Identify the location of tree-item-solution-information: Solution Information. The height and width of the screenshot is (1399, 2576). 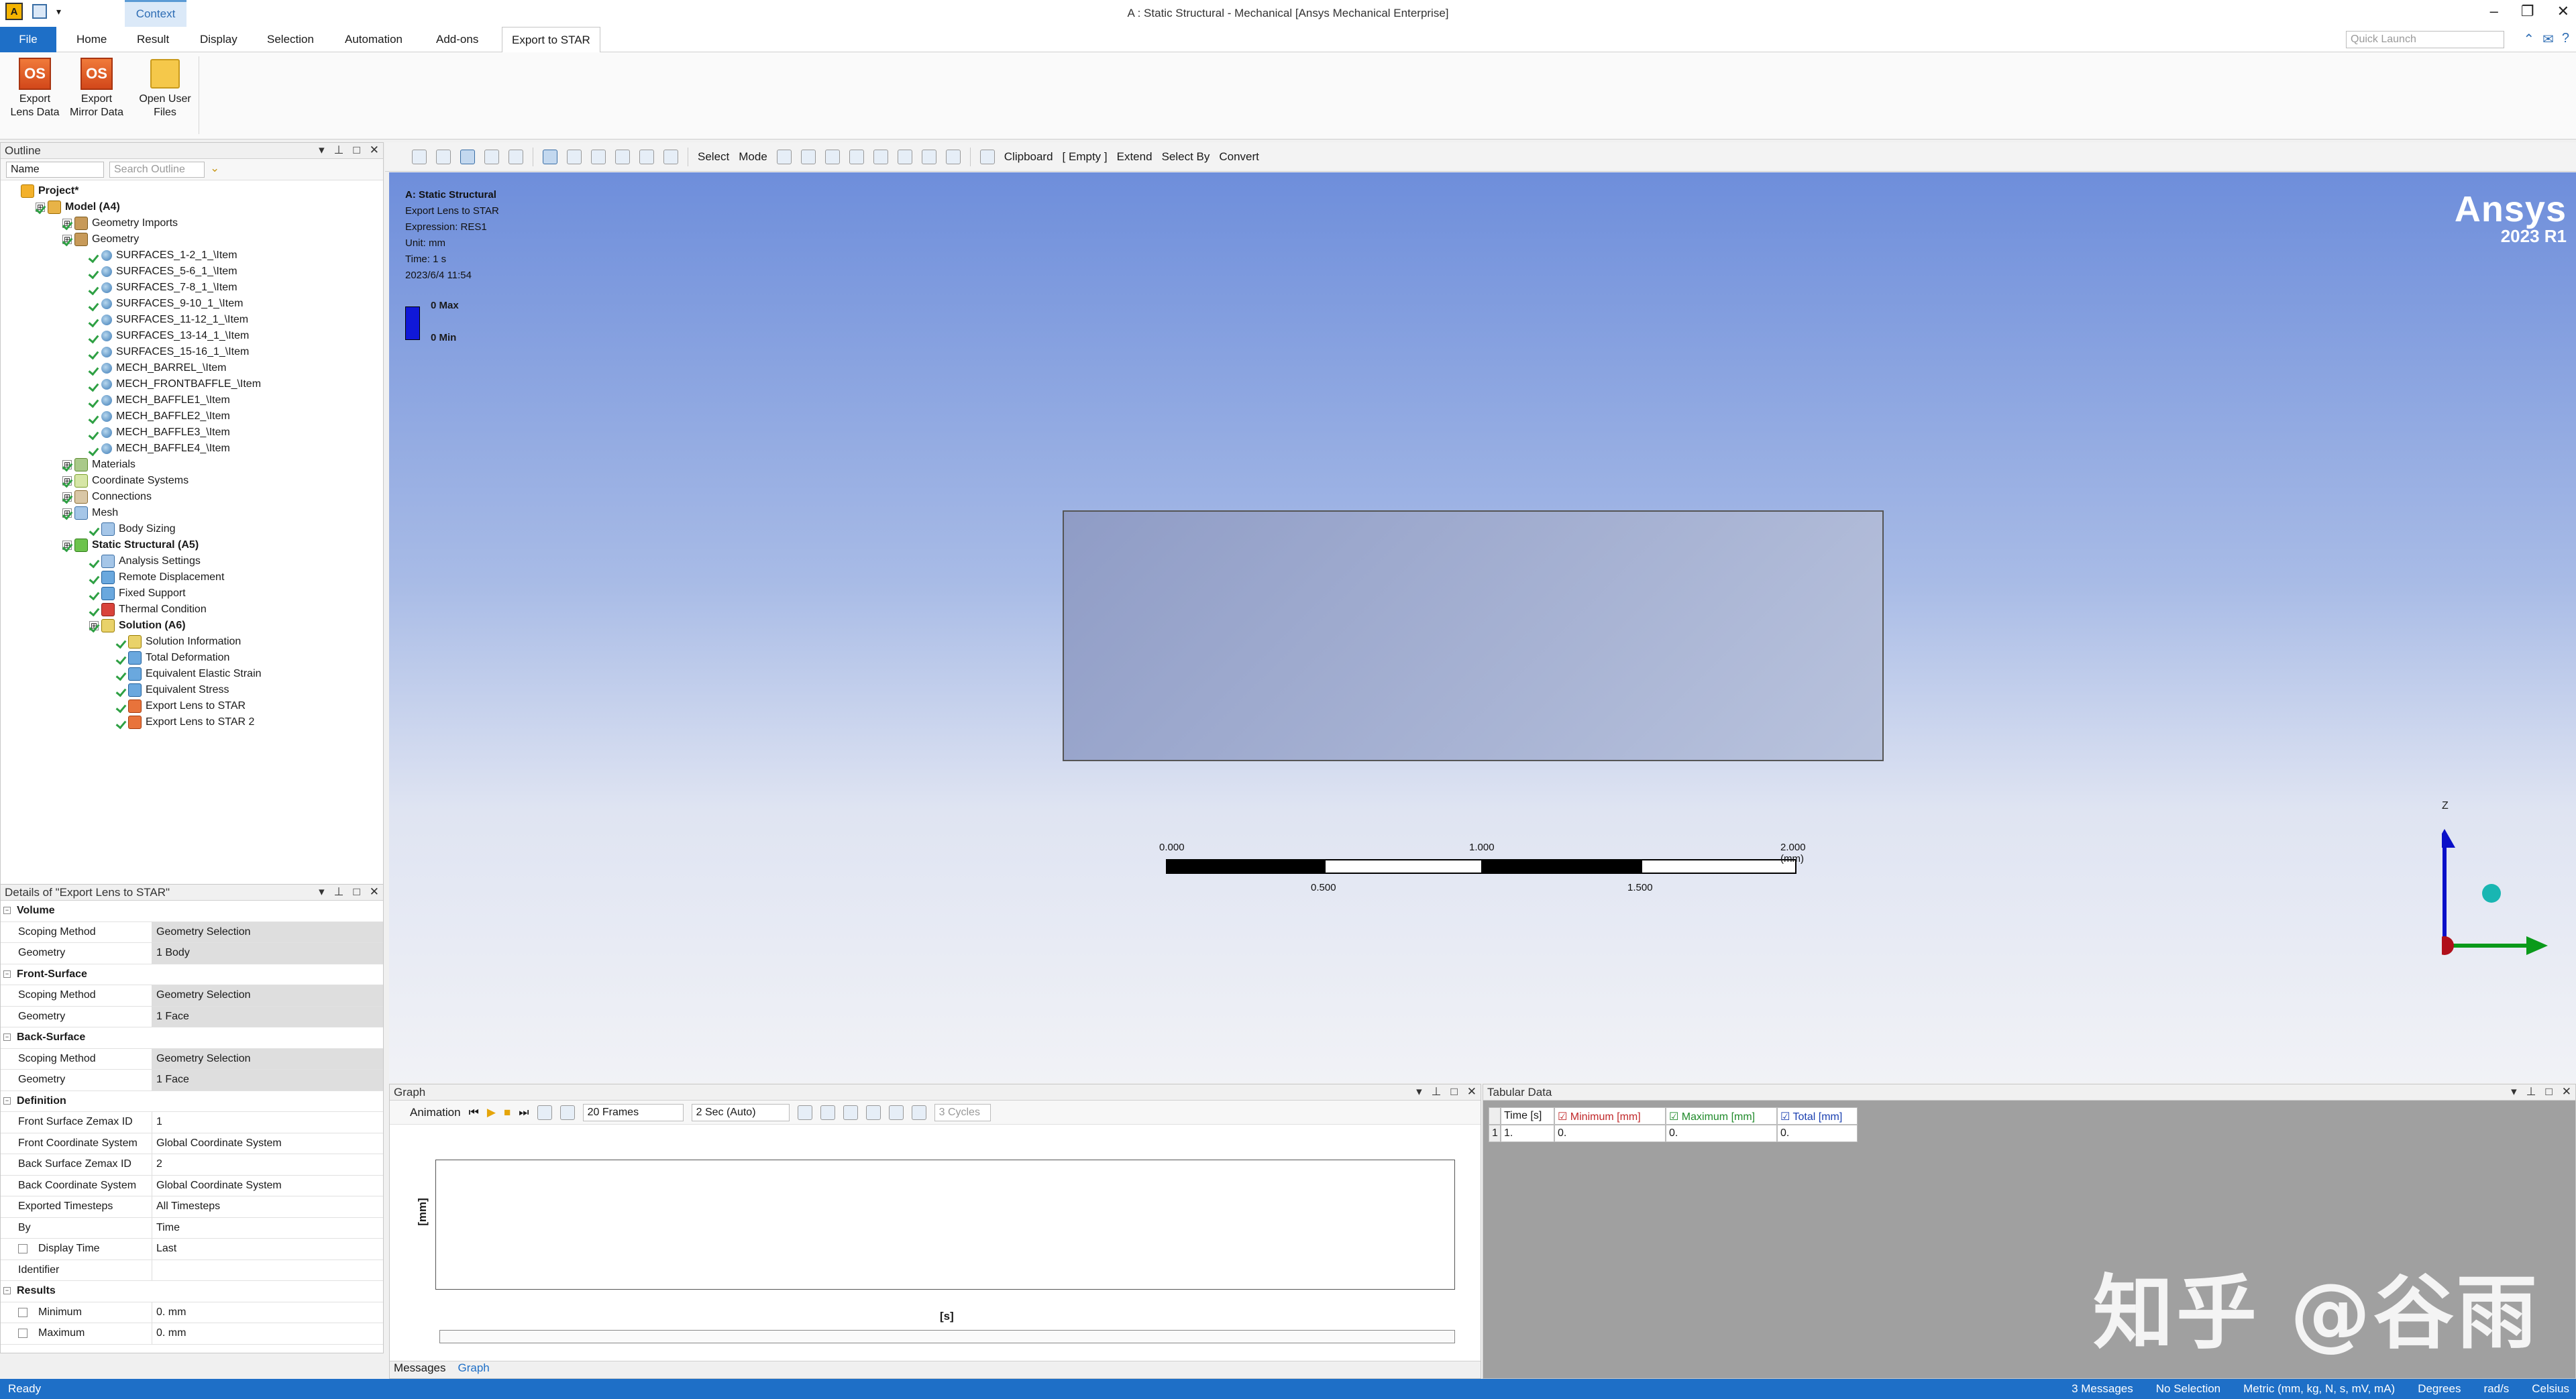
(178, 642).